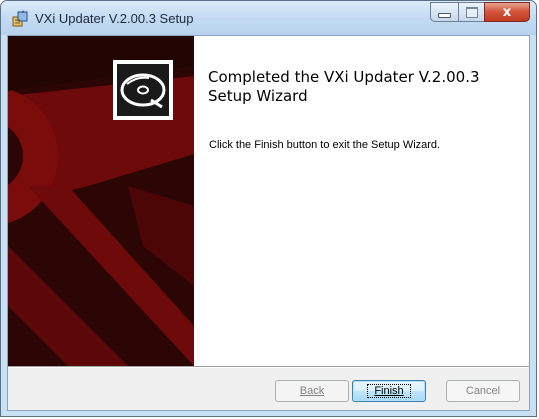 The height and width of the screenshot is (419, 539). I want to click on finish-focus-ring: Finish, so click(389, 391).